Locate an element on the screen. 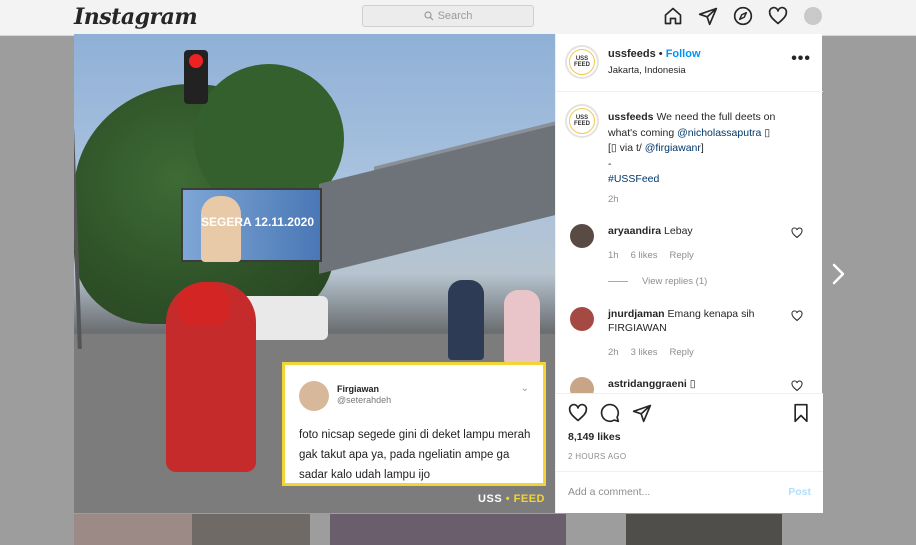  watermark: USS • FEED is located at coordinates (511, 499).